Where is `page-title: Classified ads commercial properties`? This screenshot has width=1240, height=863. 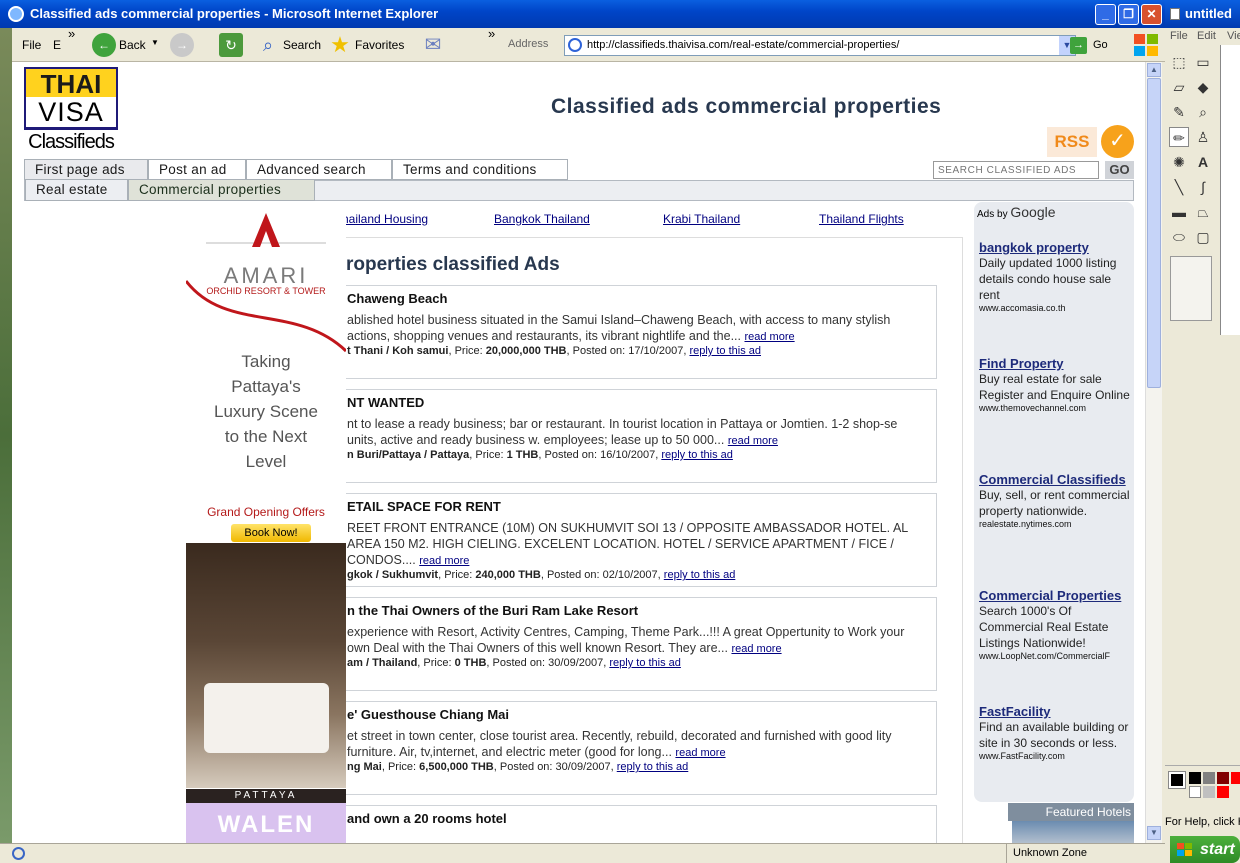 page-title: Classified ads commercial properties is located at coordinates (746, 106).